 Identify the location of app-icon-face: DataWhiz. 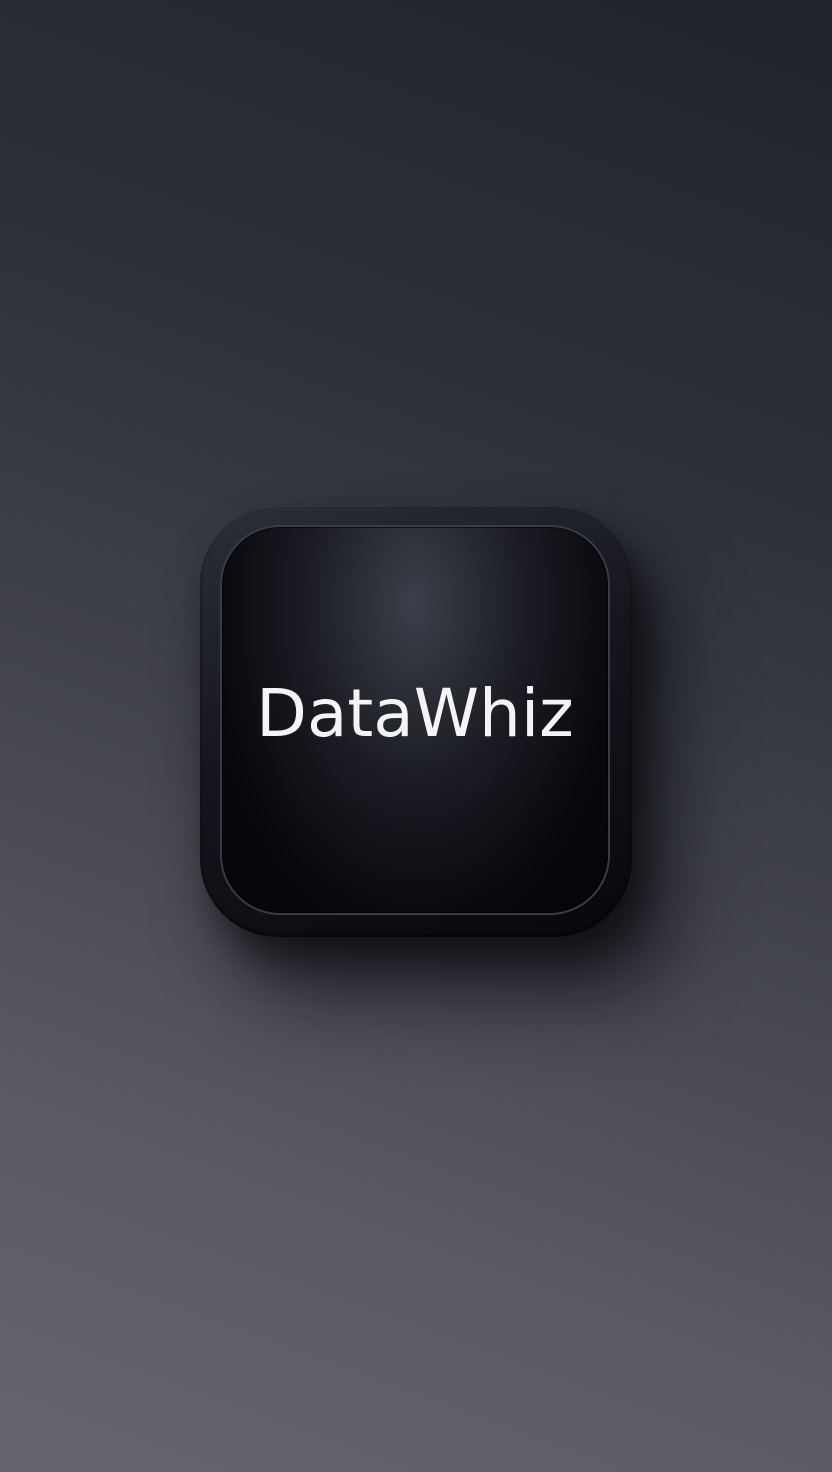
(415, 720).